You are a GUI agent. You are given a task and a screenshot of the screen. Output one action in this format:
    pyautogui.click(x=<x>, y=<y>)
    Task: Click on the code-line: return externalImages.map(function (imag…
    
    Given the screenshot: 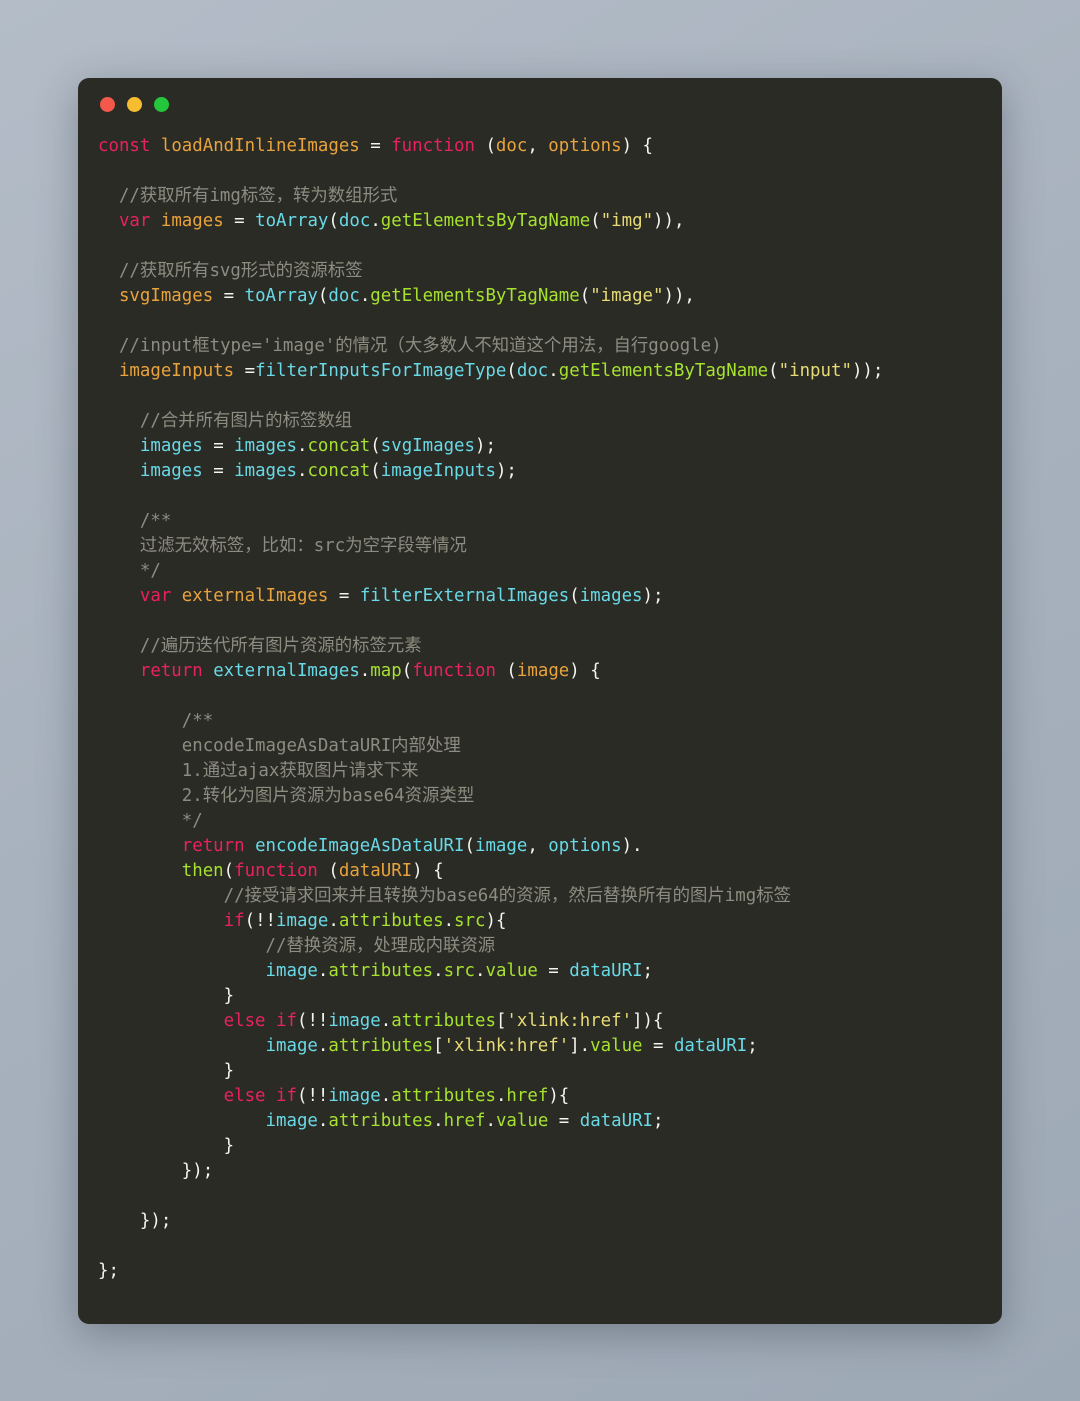 What is the action you would take?
    pyautogui.click(x=550, y=671)
    